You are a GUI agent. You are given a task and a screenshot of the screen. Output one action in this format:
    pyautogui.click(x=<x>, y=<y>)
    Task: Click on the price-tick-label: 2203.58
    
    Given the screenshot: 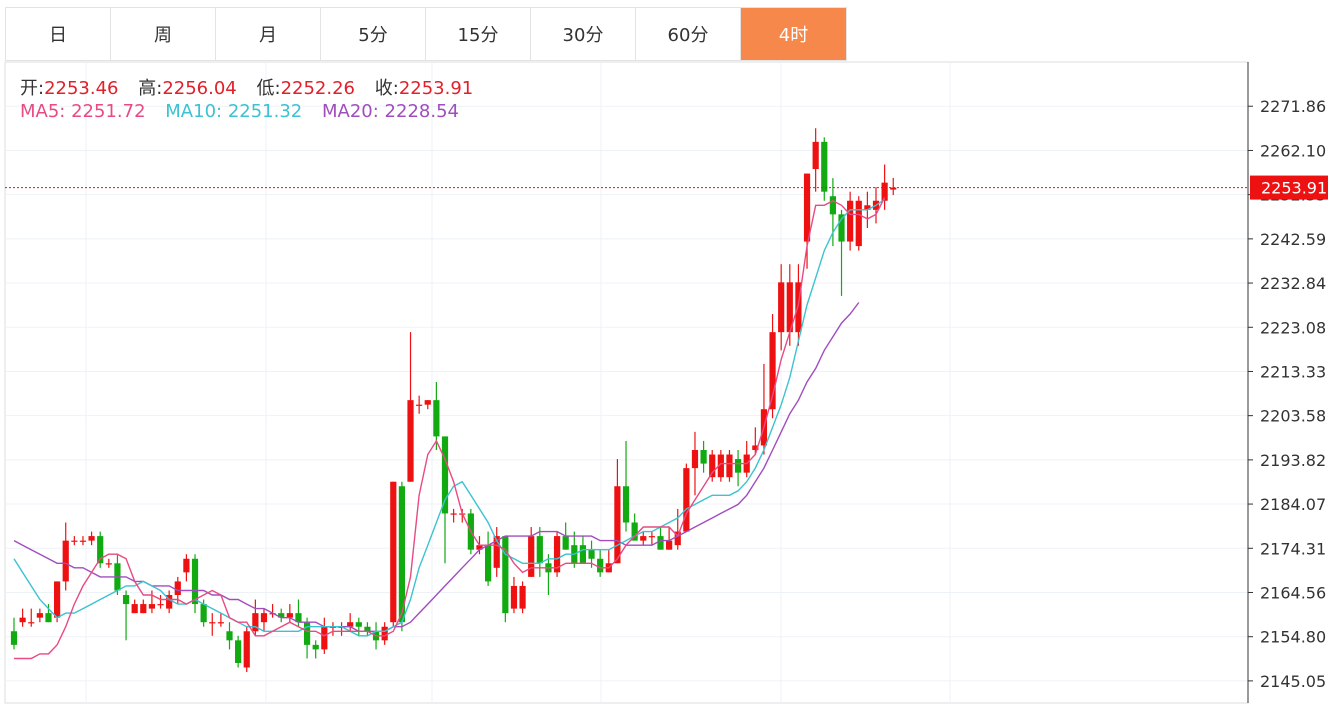 What is the action you would take?
    pyautogui.click(x=1293, y=416)
    